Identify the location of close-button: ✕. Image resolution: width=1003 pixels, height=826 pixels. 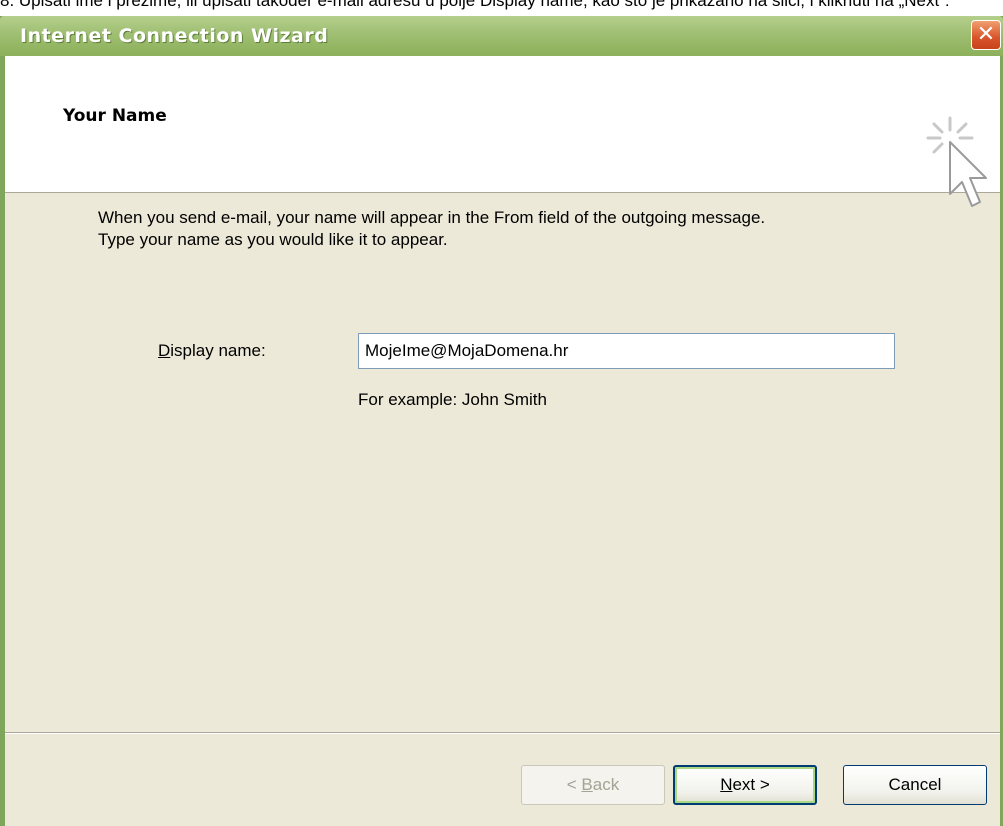
(986, 35).